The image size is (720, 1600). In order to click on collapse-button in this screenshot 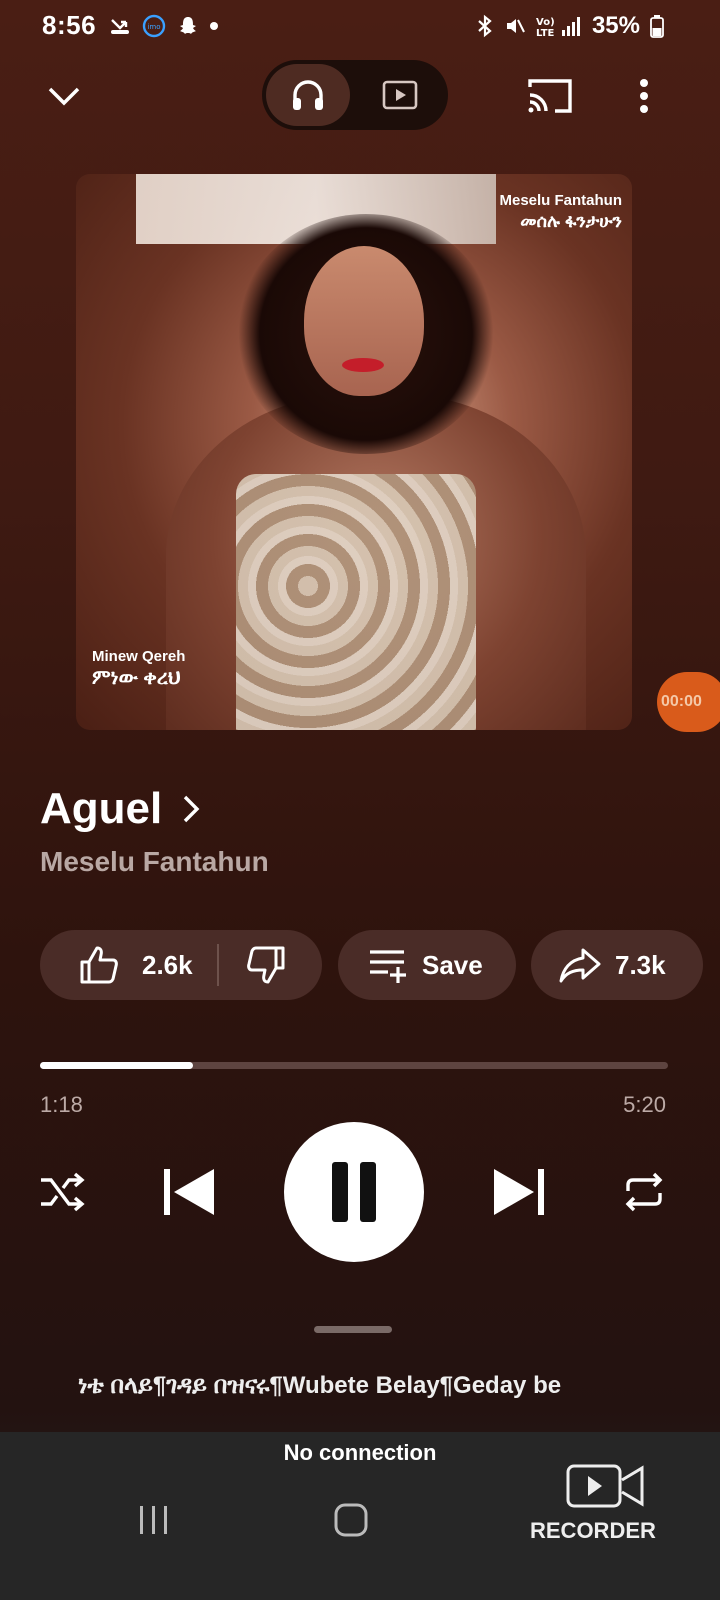, I will do `click(64, 96)`.